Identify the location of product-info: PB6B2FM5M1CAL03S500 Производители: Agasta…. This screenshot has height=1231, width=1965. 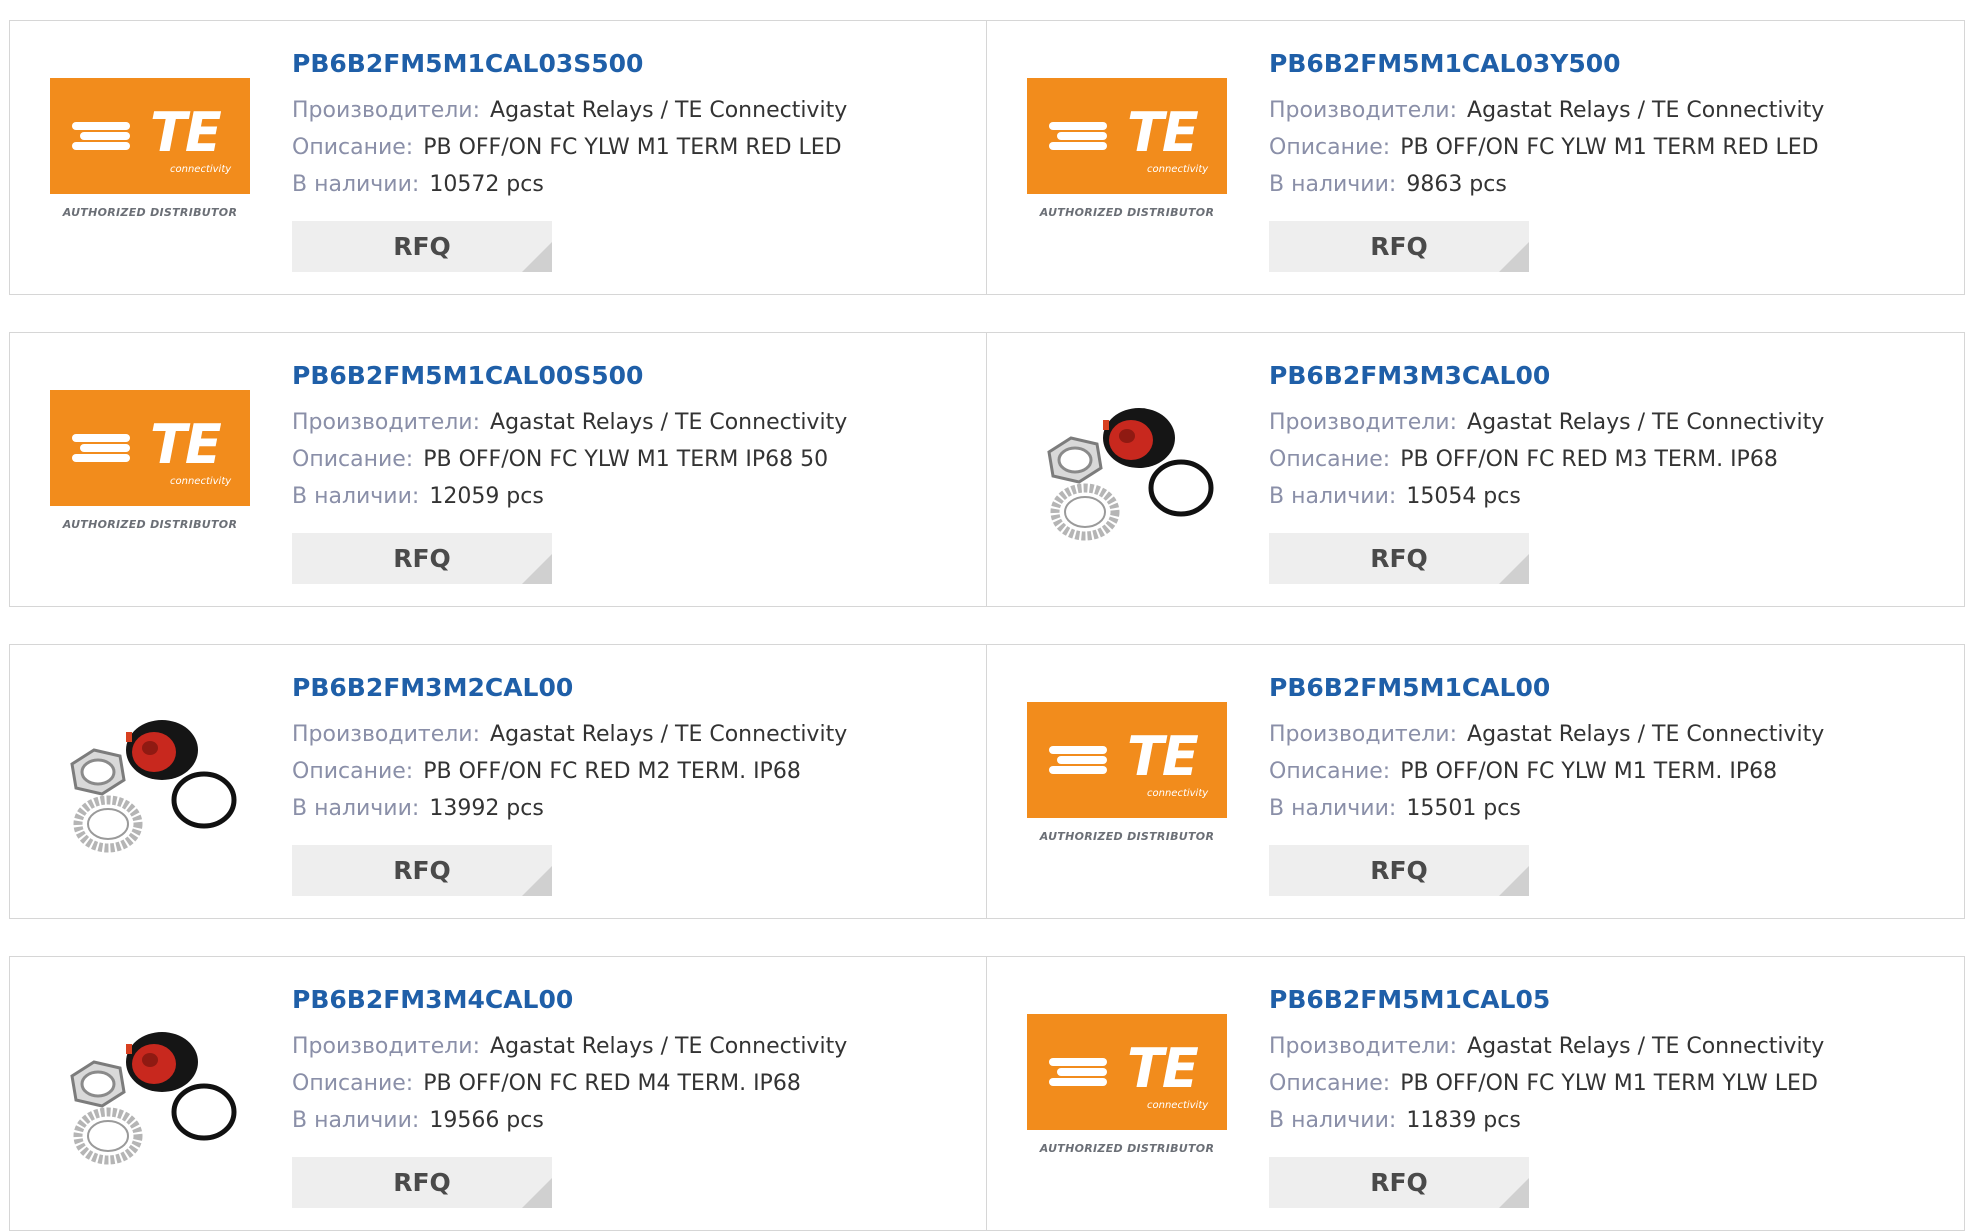
(569, 126).